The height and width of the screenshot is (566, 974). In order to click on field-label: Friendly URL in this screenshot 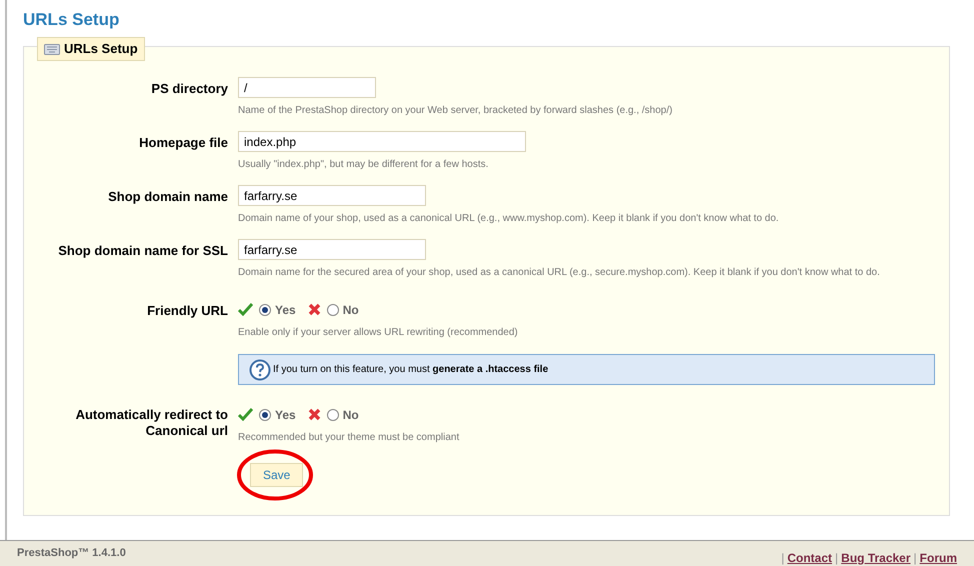, I will do `click(187, 310)`.